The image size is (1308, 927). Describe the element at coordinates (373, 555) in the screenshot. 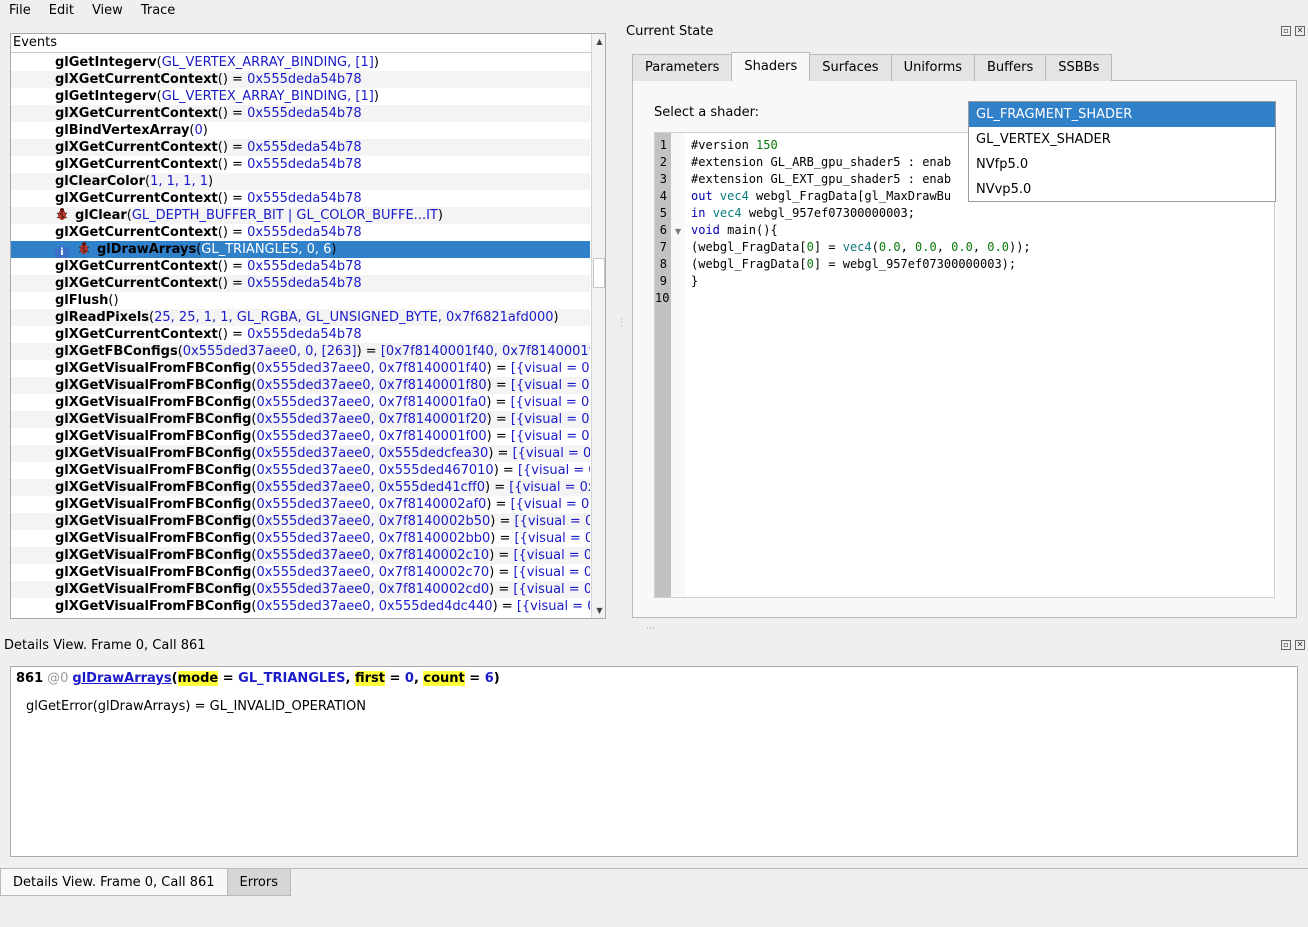

I see `event-args: 0x555ded37aee0, 0x7f8140002c10` at that location.